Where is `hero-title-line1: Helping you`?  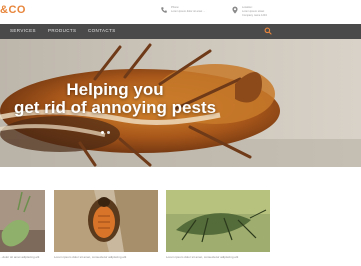 hero-title-line1: Helping you is located at coordinates (115, 89).